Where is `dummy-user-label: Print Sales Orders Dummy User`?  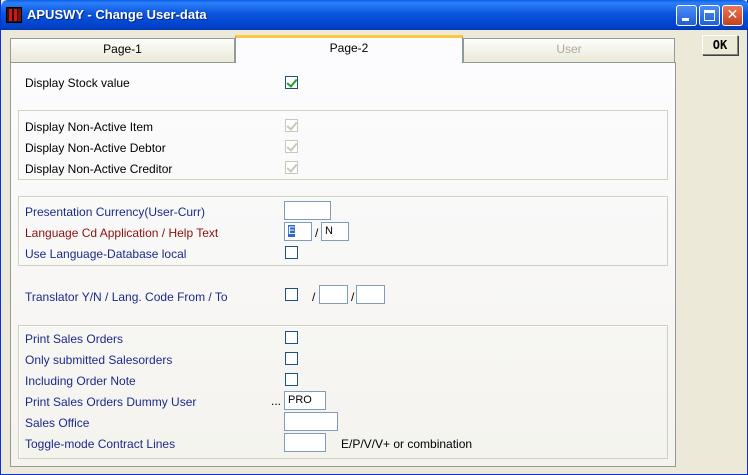
dummy-user-label: Print Sales Orders Dummy User is located at coordinates (111, 402).